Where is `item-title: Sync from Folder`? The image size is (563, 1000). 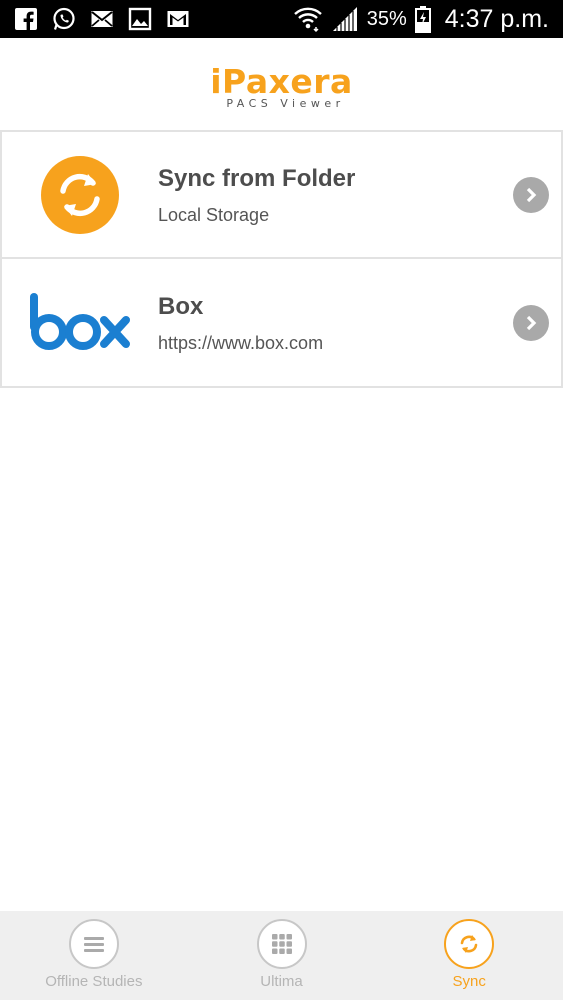 item-title: Sync from Folder is located at coordinates (257, 178).